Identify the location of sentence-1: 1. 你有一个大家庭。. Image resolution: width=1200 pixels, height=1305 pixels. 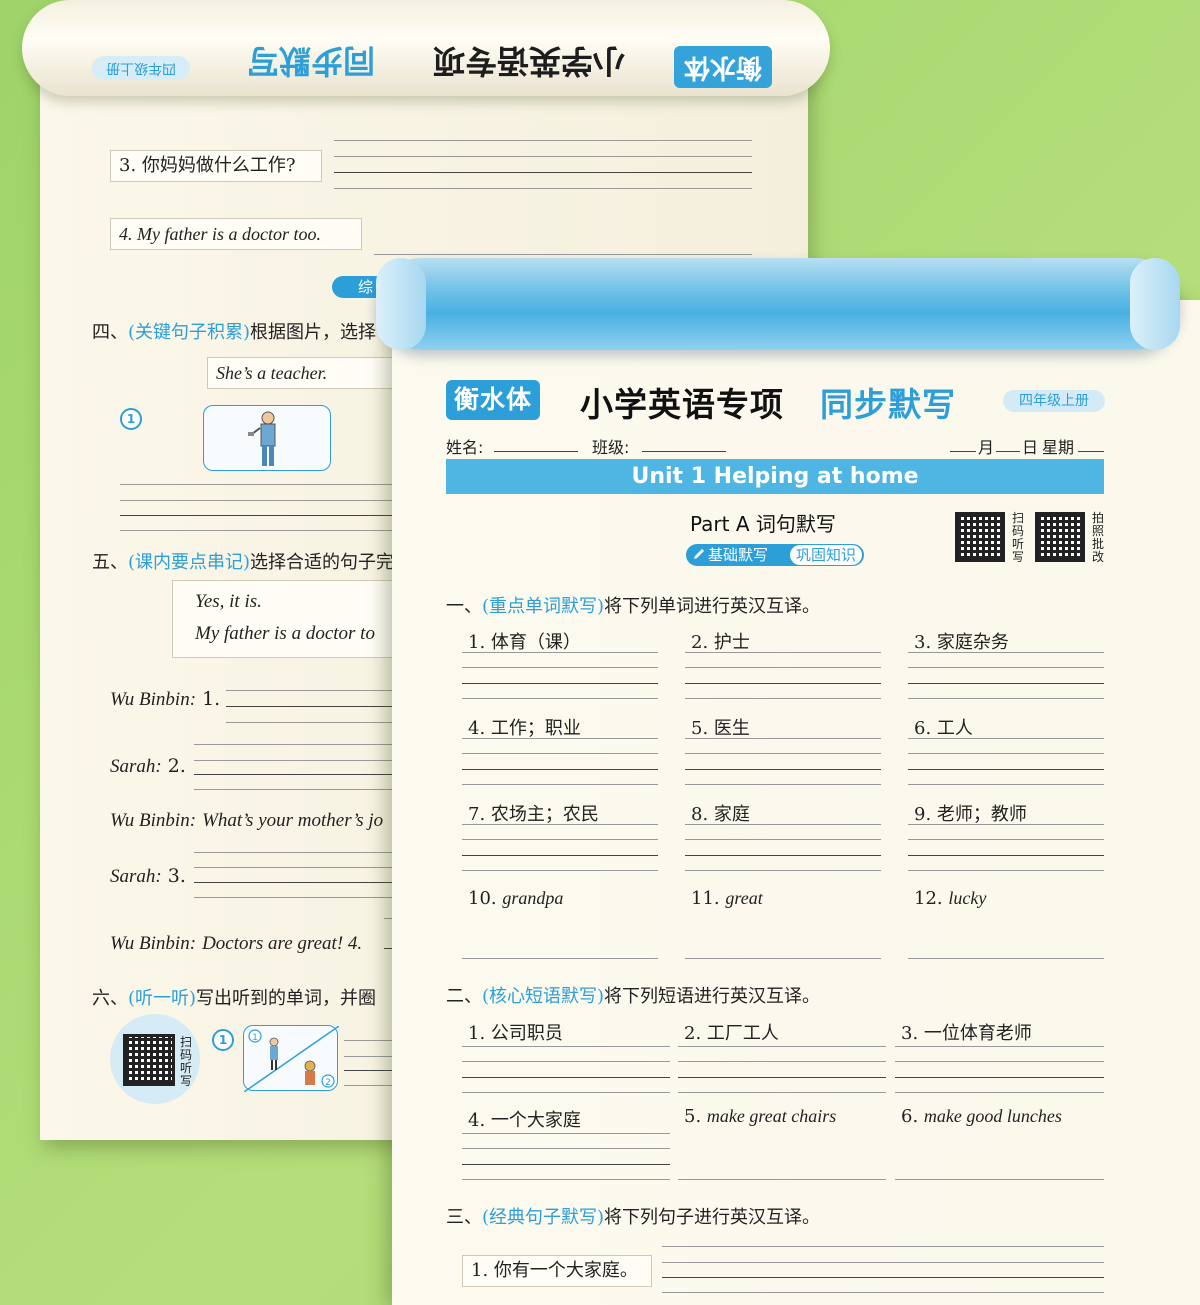
(557, 1271).